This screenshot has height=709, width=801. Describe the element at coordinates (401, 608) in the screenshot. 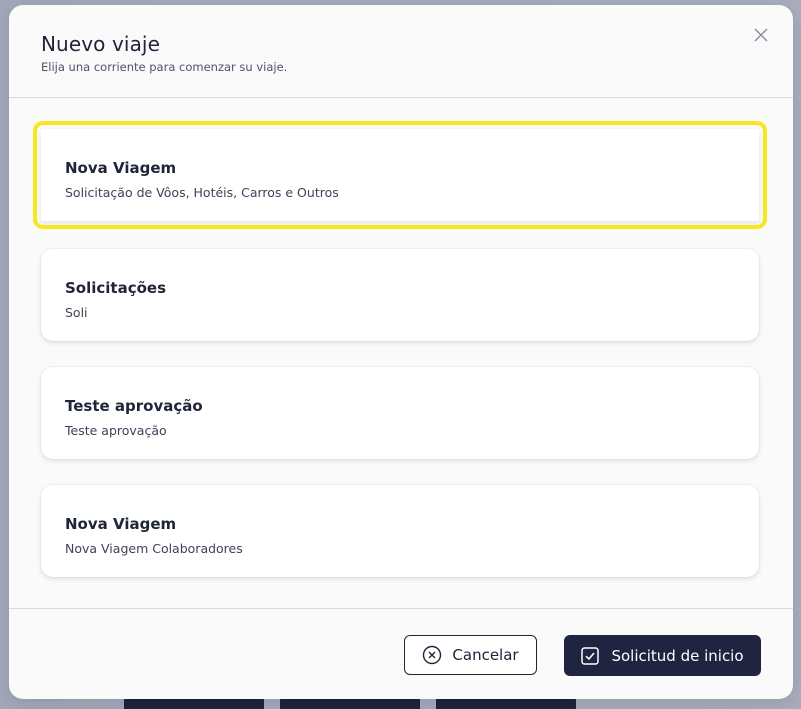

I see `footer-divider` at that location.